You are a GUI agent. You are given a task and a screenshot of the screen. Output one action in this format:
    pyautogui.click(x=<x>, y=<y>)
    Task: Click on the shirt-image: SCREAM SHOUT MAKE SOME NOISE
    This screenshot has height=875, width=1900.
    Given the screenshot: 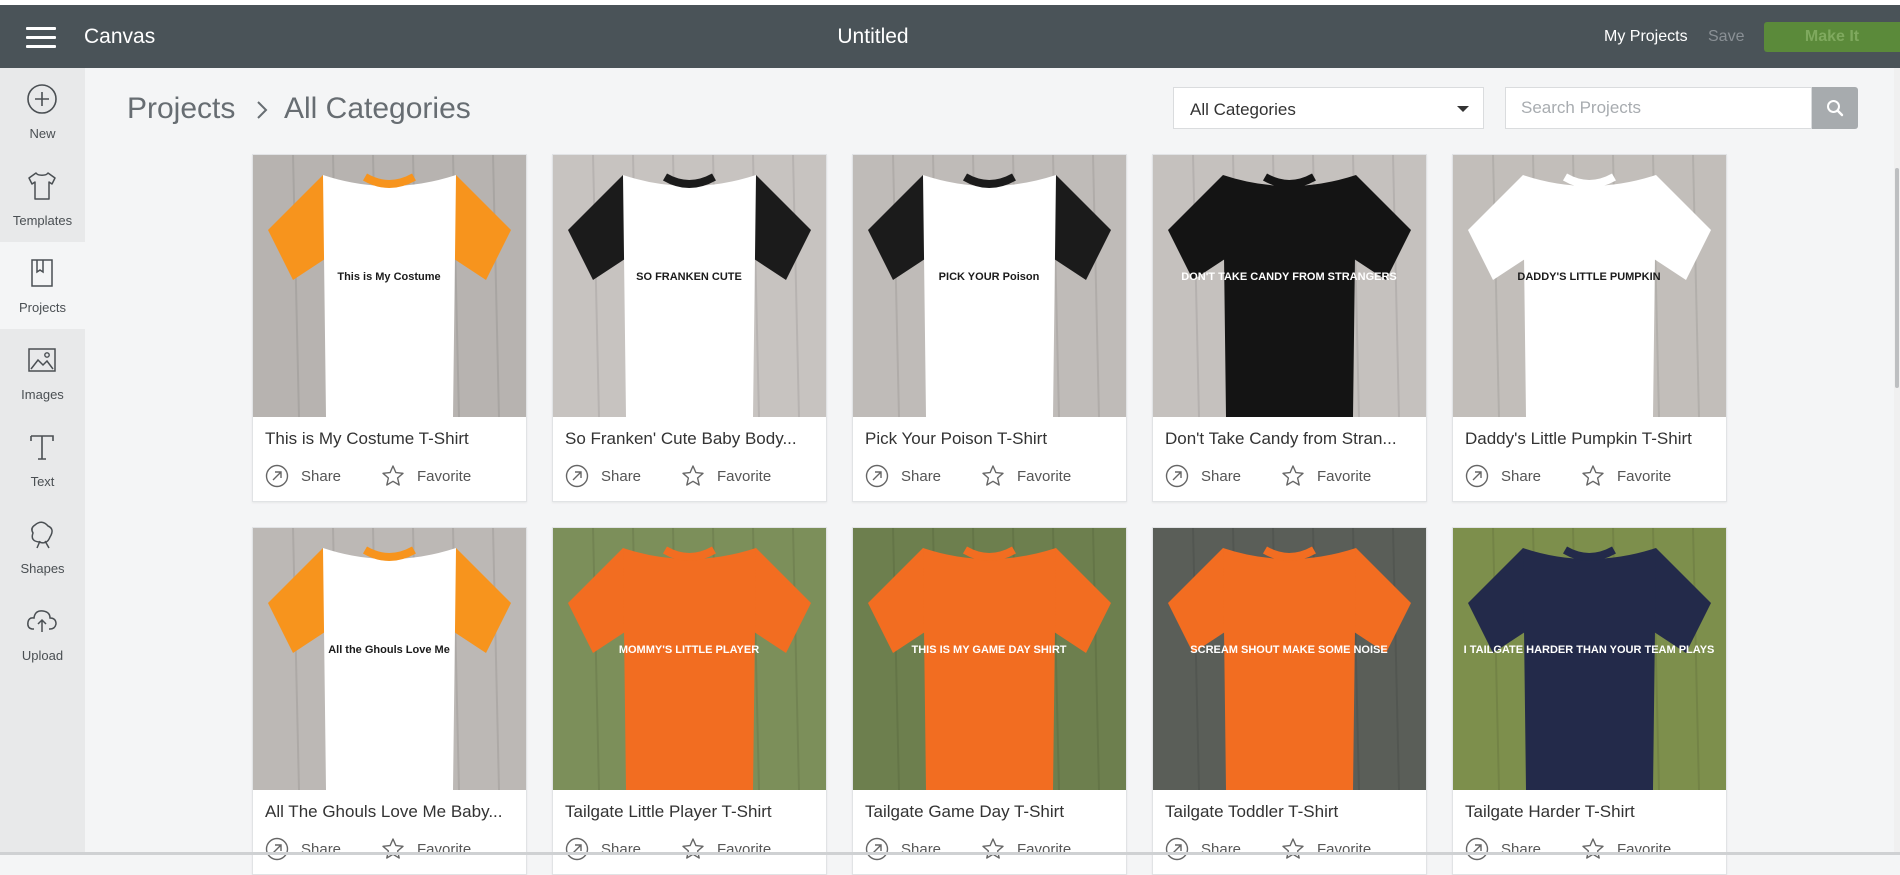 What is the action you would take?
    pyautogui.click(x=1289, y=659)
    